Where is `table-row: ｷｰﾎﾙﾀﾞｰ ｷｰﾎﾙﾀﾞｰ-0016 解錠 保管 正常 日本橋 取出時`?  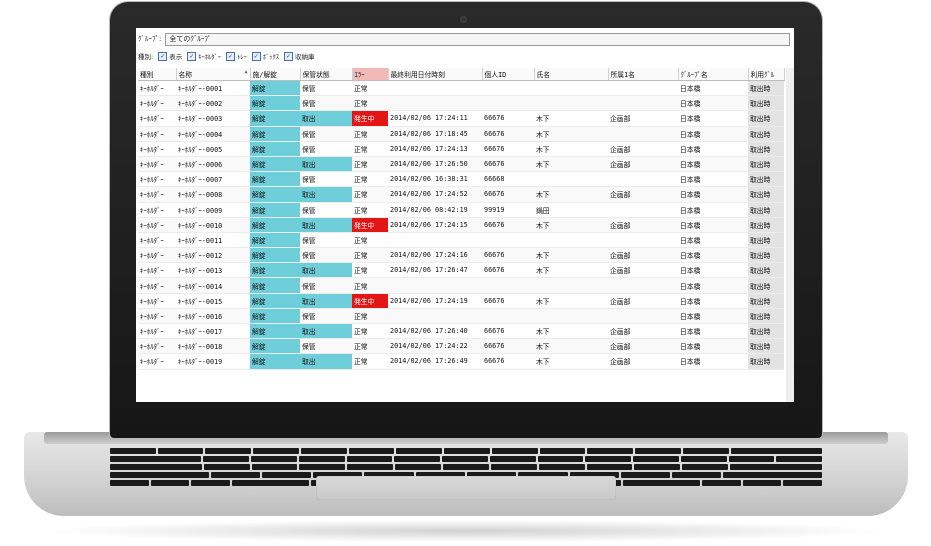 table-row: ｷｰﾎﾙﾀﾞｰ ｷｰﾎﾙﾀﾞｰ-0016 解錠 保管 正常 日本橋 取出時 is located at coordinates (461, 316).